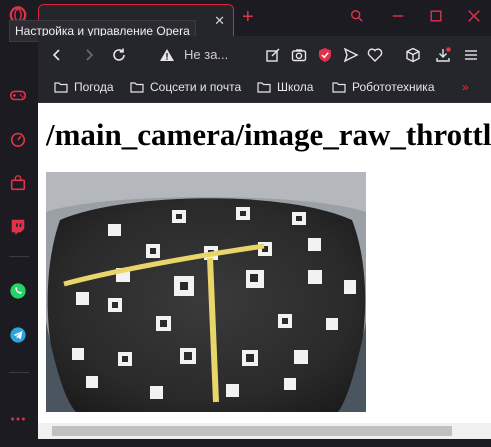 This screenshot has height=447, width=491. I want to click on more-icon, so click(18, 419).